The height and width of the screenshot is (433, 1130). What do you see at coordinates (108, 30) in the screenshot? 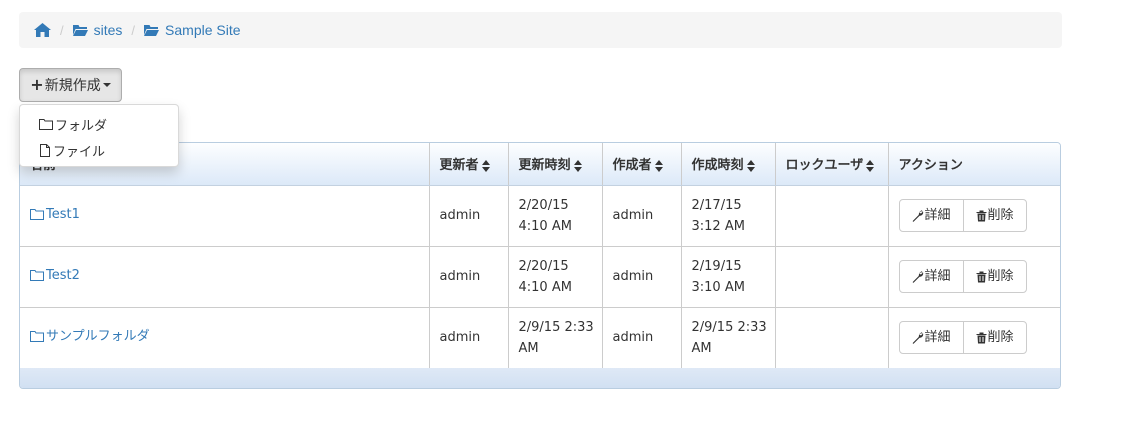
I see `breadcrumb-item-label: sites` at bounding box center [108, 30].